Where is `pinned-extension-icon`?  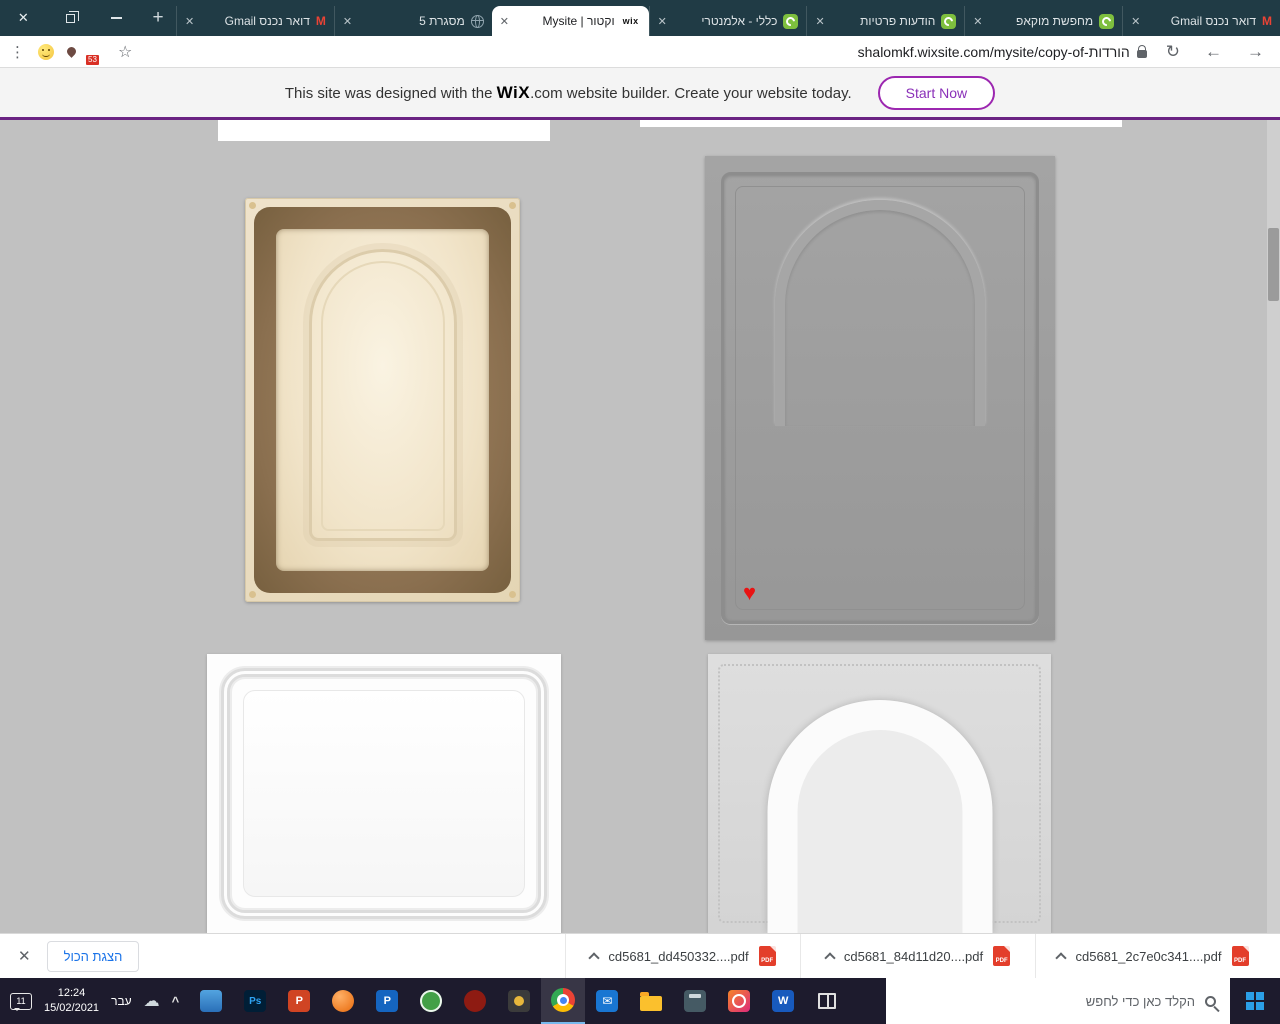
pinned-extension-icon is located at coordinates (71, 51).